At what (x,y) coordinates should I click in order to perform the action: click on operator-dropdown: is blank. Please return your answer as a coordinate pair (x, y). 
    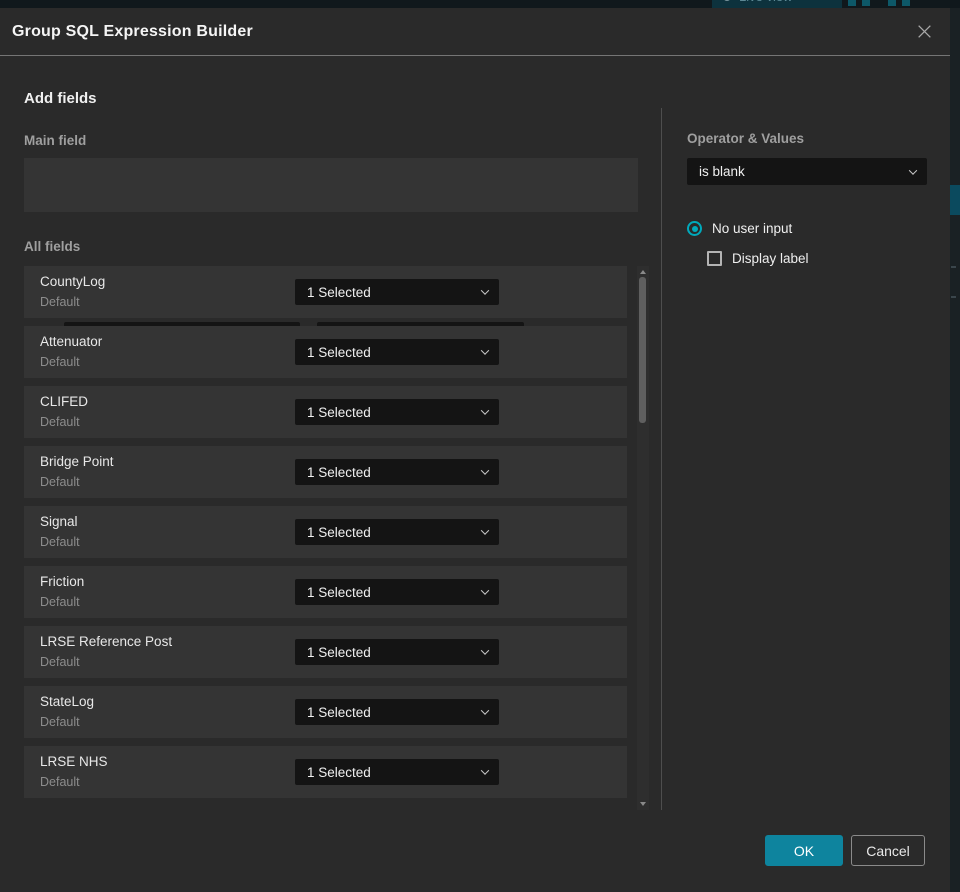
    Looking at the image, I should click on (807, 171).